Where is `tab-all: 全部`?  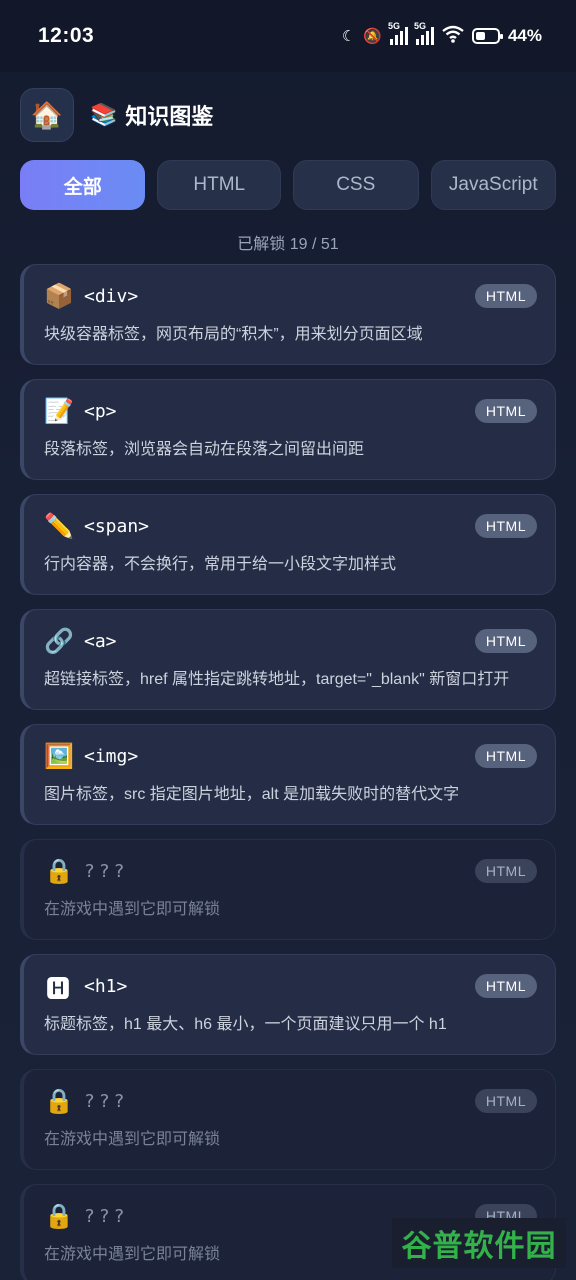 tab-all: 全部 is located at coordinates (83, 185).